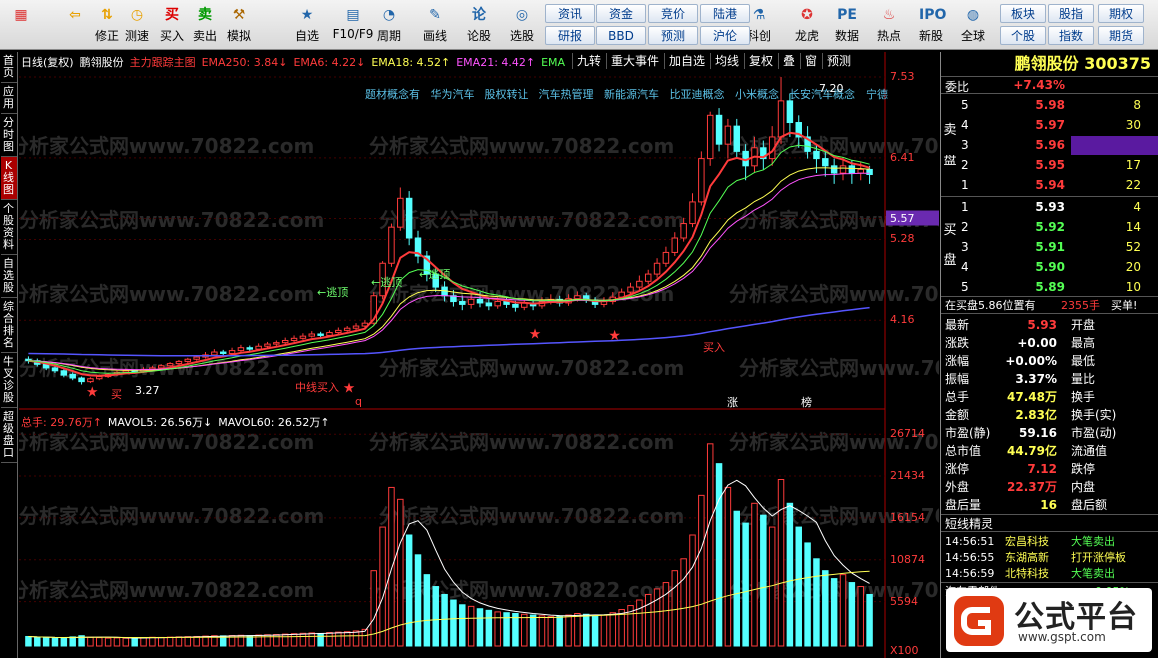 This screenshot has height=658, width=1158. What do you see at coordinates (673, 13) in the screenshot?
I see `info-button: 竞价` at bounding box center [673, 13].